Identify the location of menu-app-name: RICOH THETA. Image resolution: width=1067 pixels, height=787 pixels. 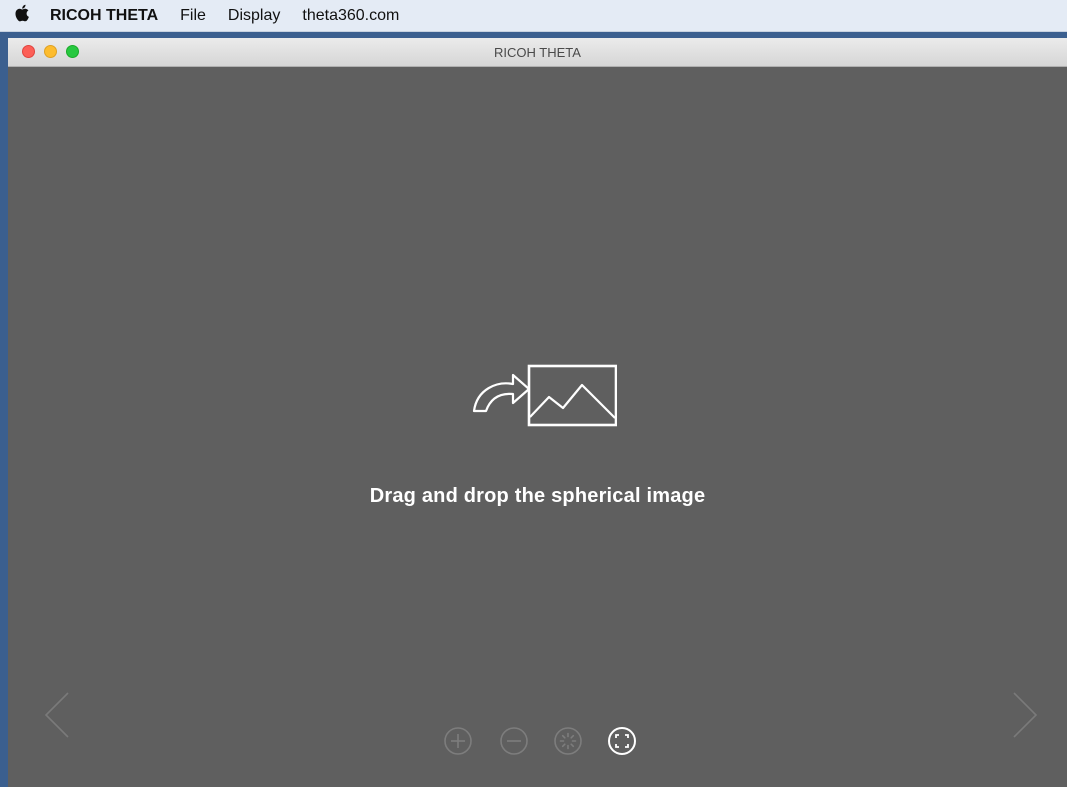
(104, 16).